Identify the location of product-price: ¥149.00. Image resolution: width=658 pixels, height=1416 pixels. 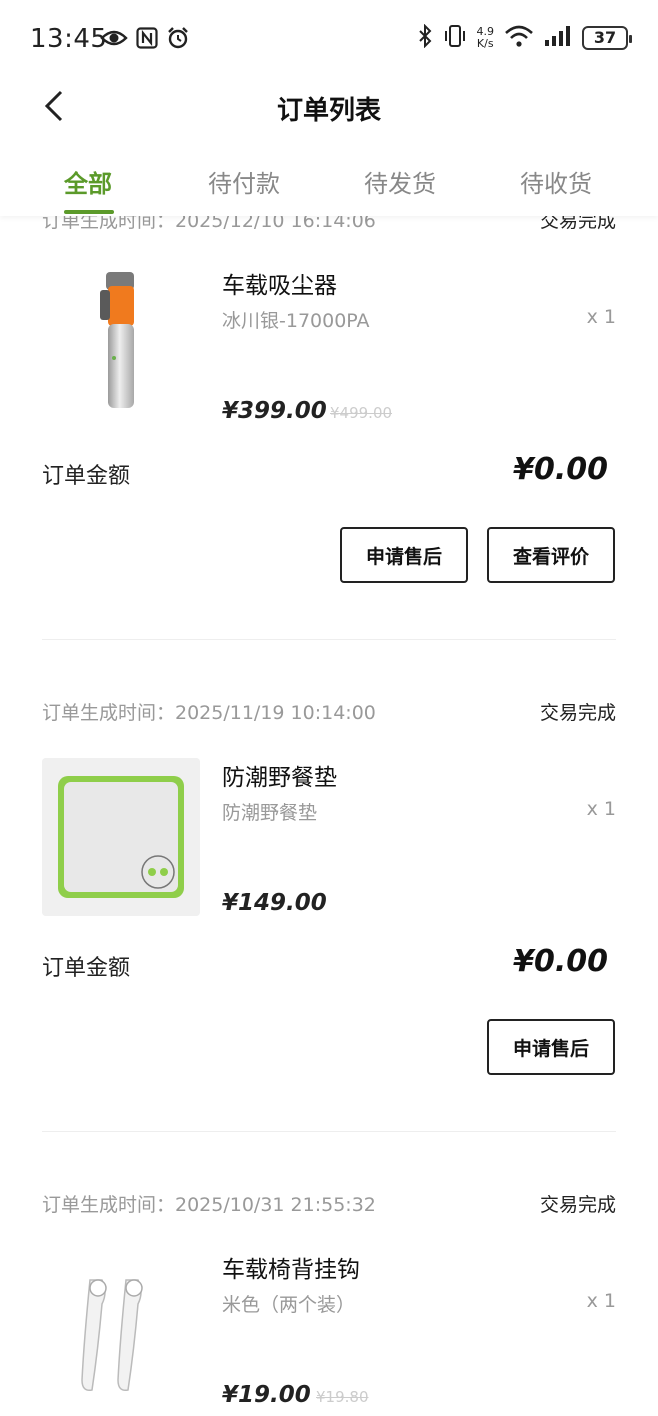
(274, 903).